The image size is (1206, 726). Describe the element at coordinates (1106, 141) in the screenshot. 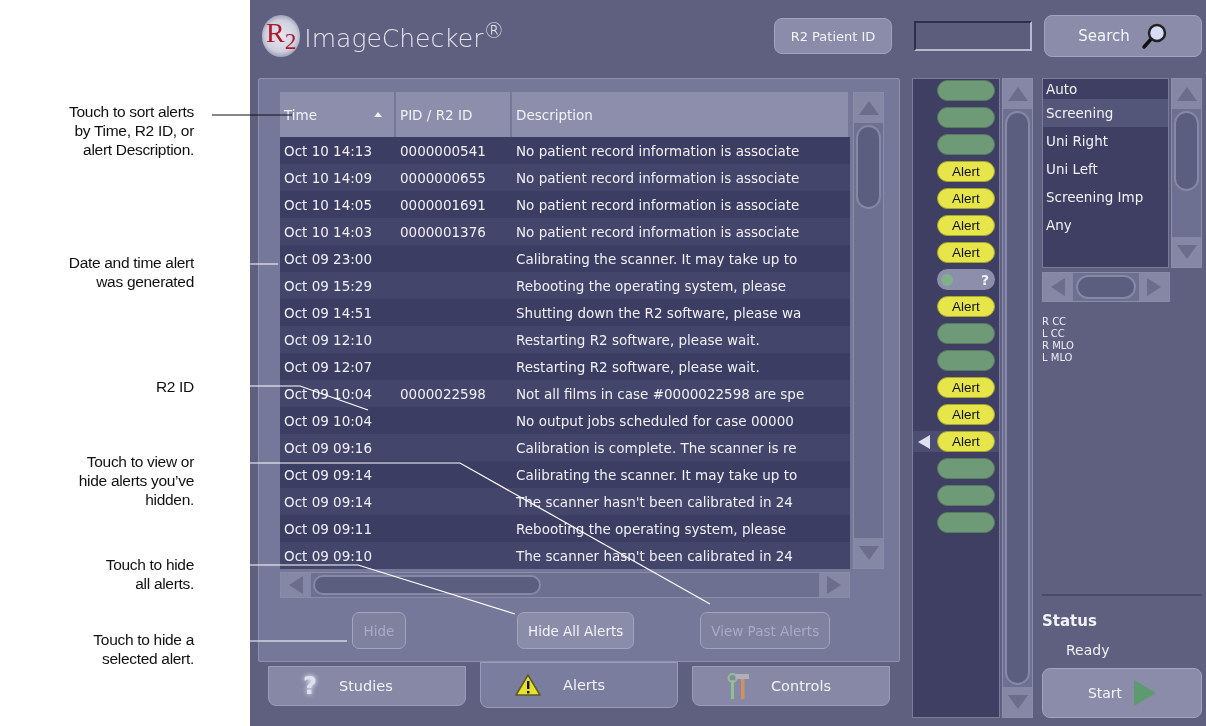

I see `mode-item: Uni Right` at that location.